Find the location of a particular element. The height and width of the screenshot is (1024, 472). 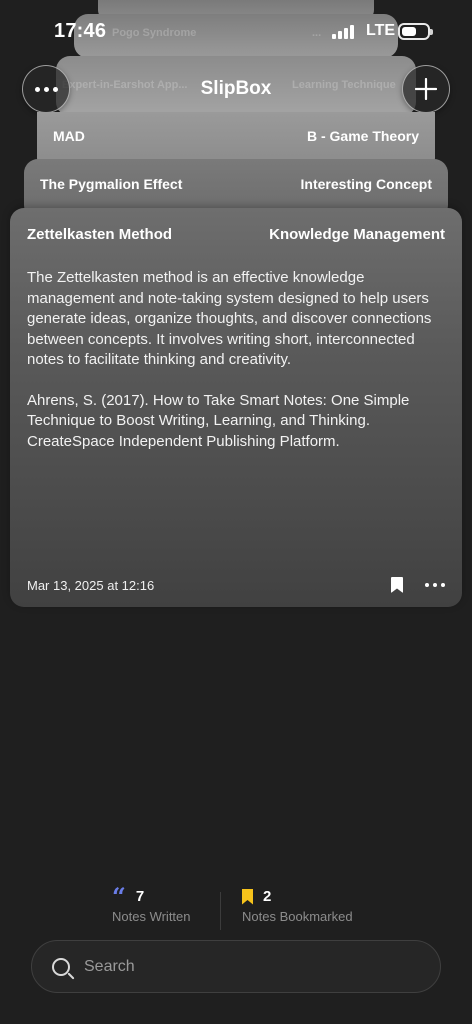

note-card-tag: B - Game Theory is located at coordinates (362, 136).